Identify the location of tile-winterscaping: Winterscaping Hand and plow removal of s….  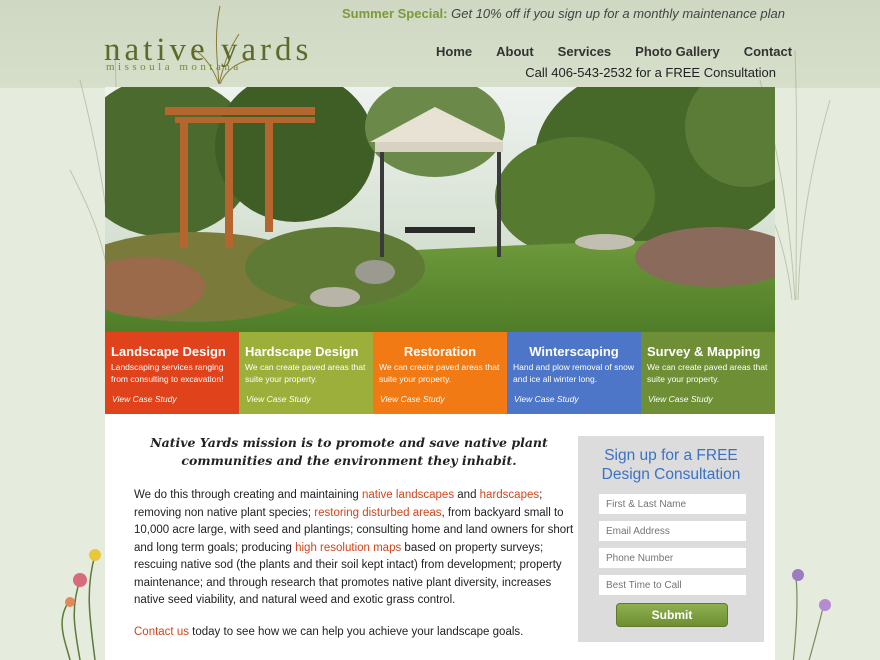
(574, 373).